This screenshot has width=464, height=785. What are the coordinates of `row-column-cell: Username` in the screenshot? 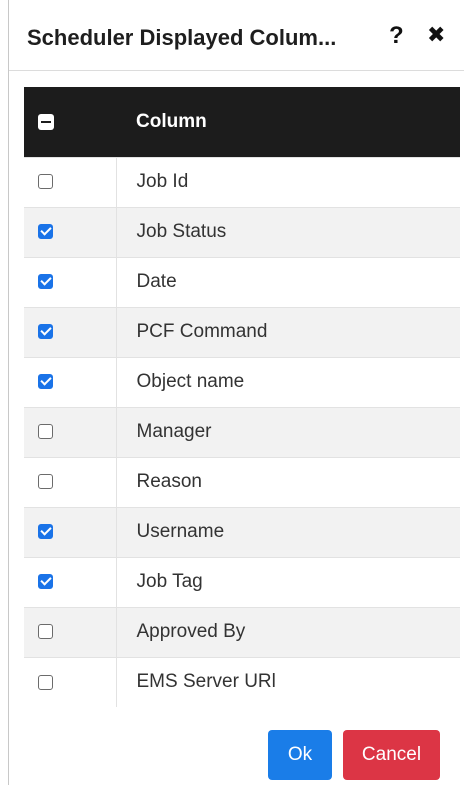 It's located at (288, 531).